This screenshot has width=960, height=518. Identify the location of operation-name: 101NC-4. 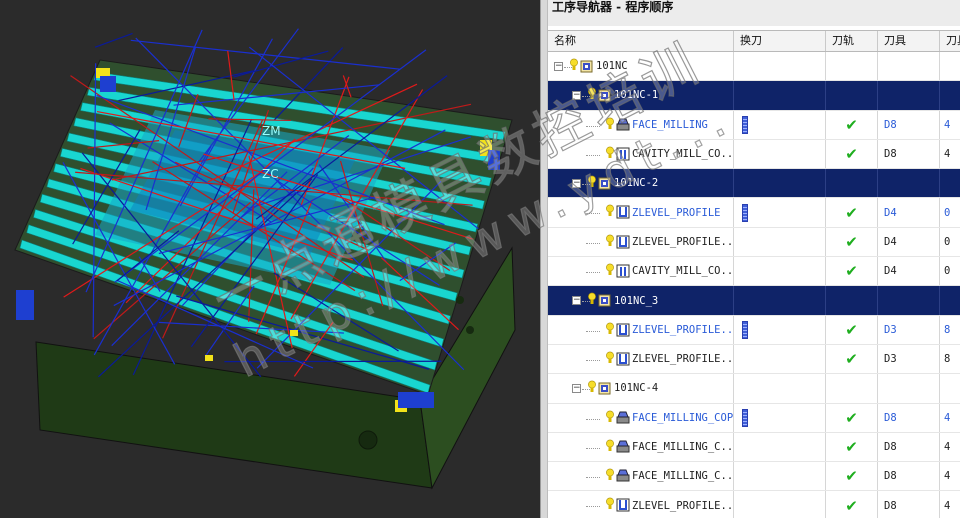
(636, 388).